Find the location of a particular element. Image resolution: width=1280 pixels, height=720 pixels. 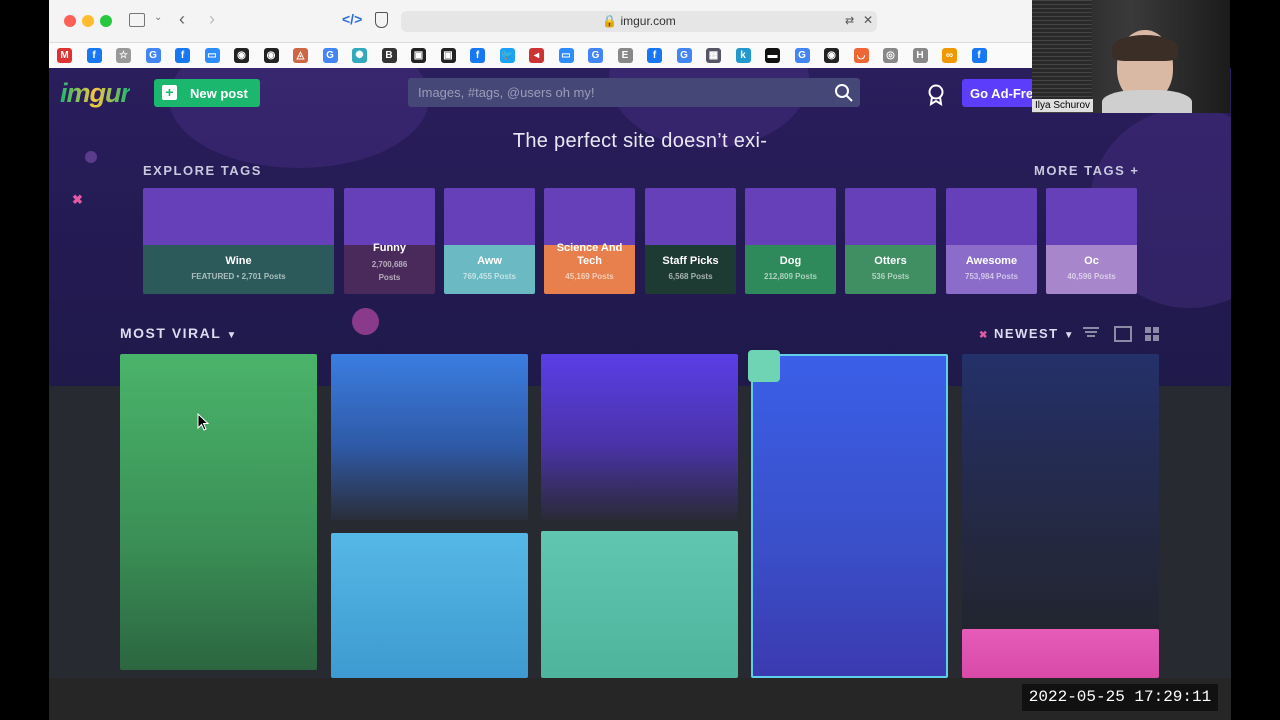

tag-card-awesome: Awesome 753,984 Posts is located at coordinates (991, 241).